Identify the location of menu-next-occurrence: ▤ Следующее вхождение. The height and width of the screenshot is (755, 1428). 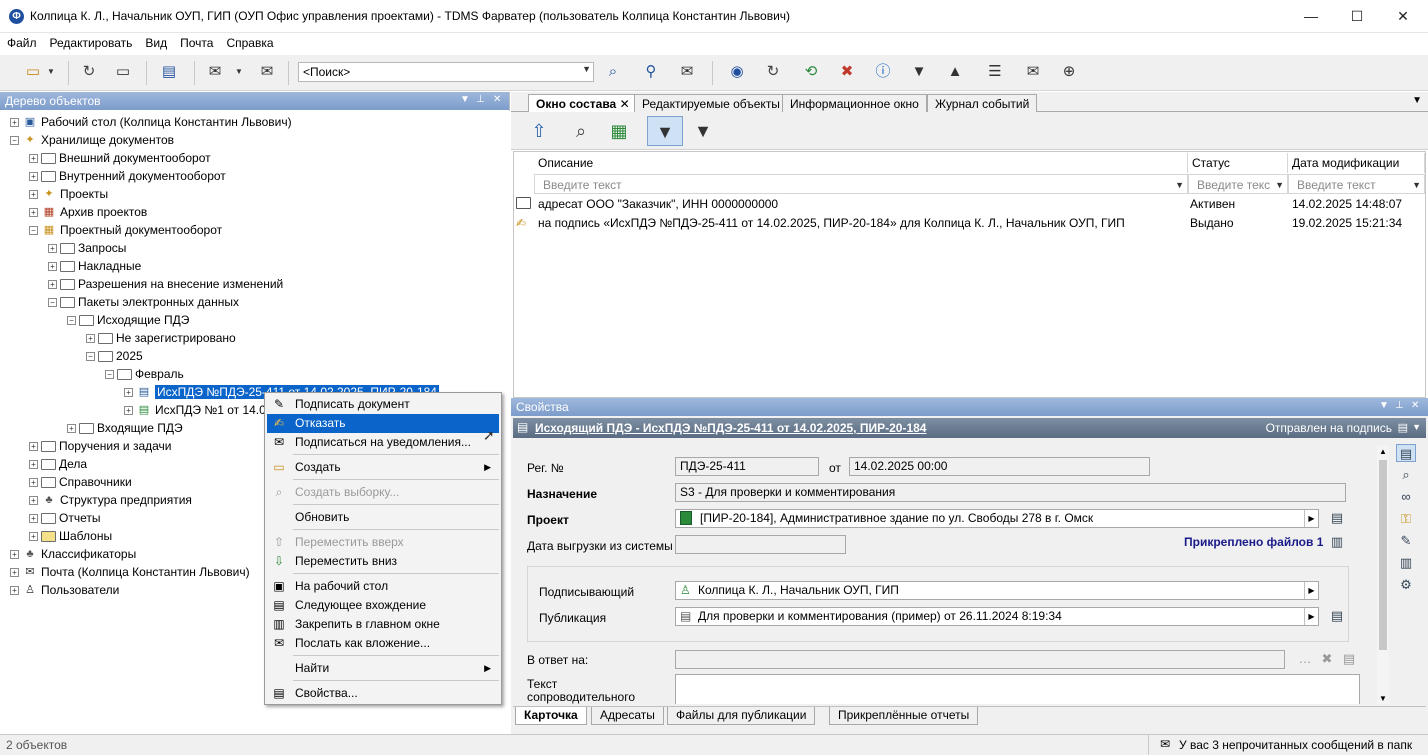
(383, 605).